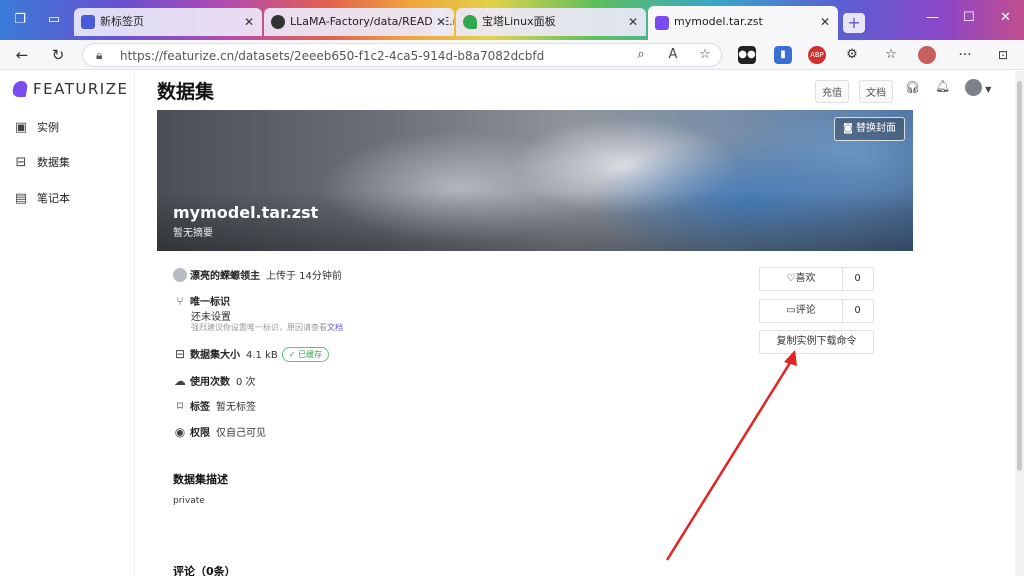 Image resolution: width=1024 pixels, height=576 pixels. What do you see at coordinates (969, 17) in the screenshot?
I see `maximize-icon: ☐` at bounding box center [969, 17].